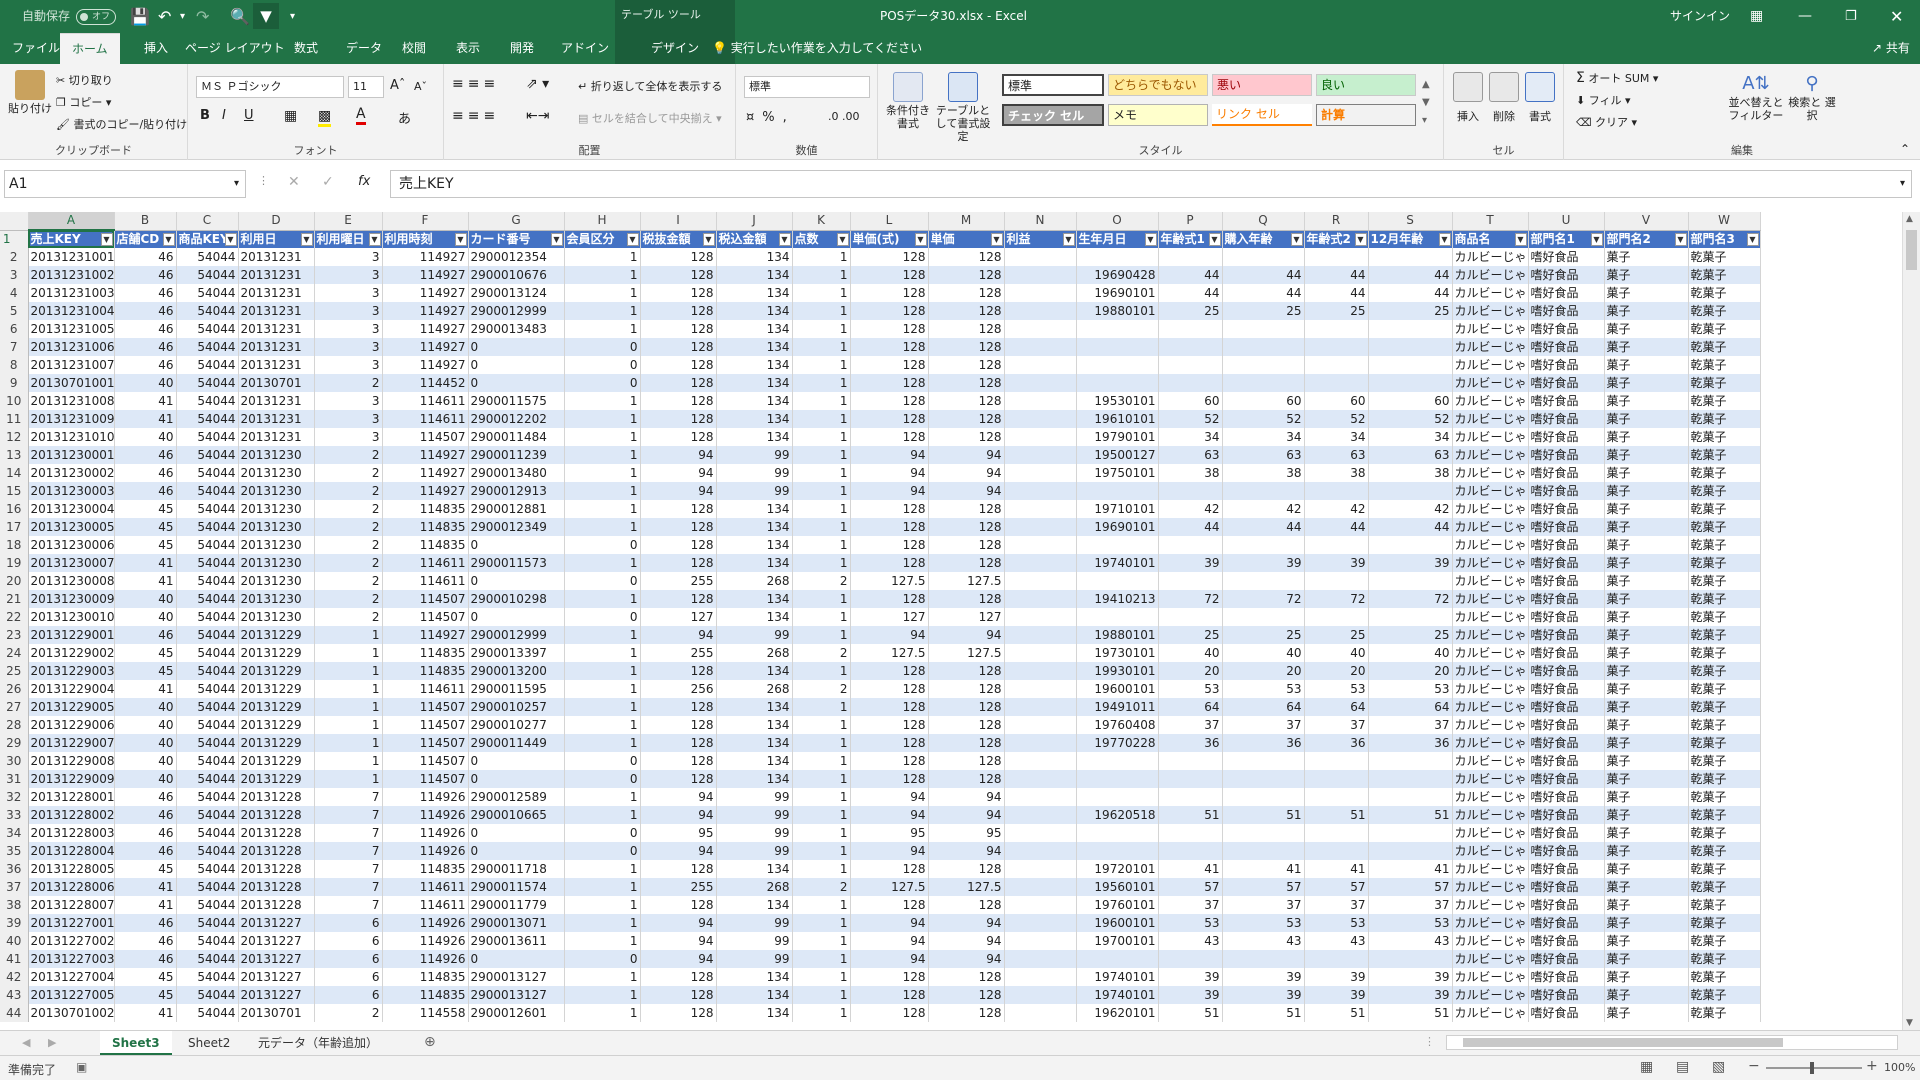 Image resolution: width=1920 pixels, height=1080 pixels. What do you see at coordinates (14, 635) in the screenshot?
I see `row-header: 23` at bounding box center [14, 635].